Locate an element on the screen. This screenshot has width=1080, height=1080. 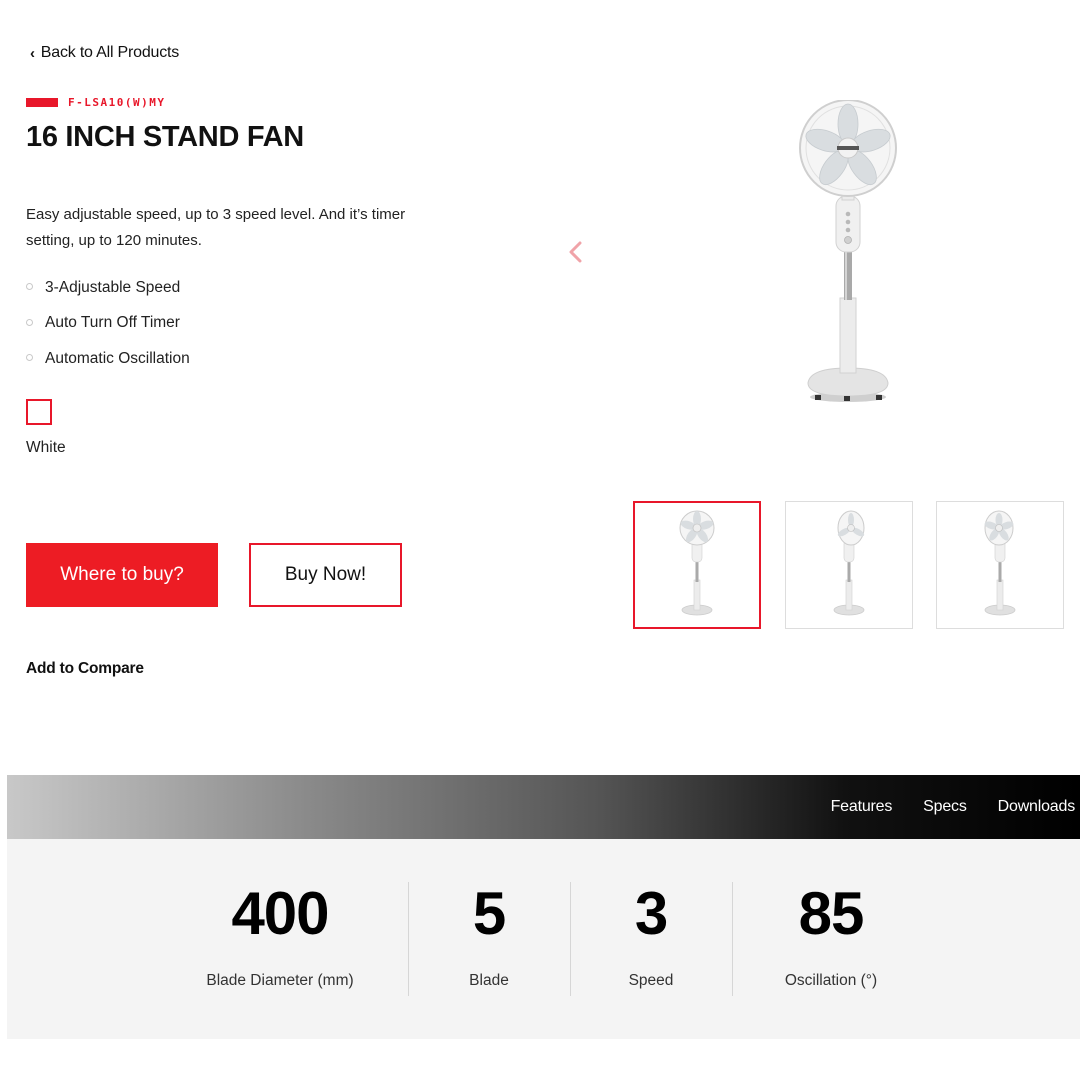
spec-blade-diameter: 400 Blade Diameter (mm) is located at coordinates (280, 939).